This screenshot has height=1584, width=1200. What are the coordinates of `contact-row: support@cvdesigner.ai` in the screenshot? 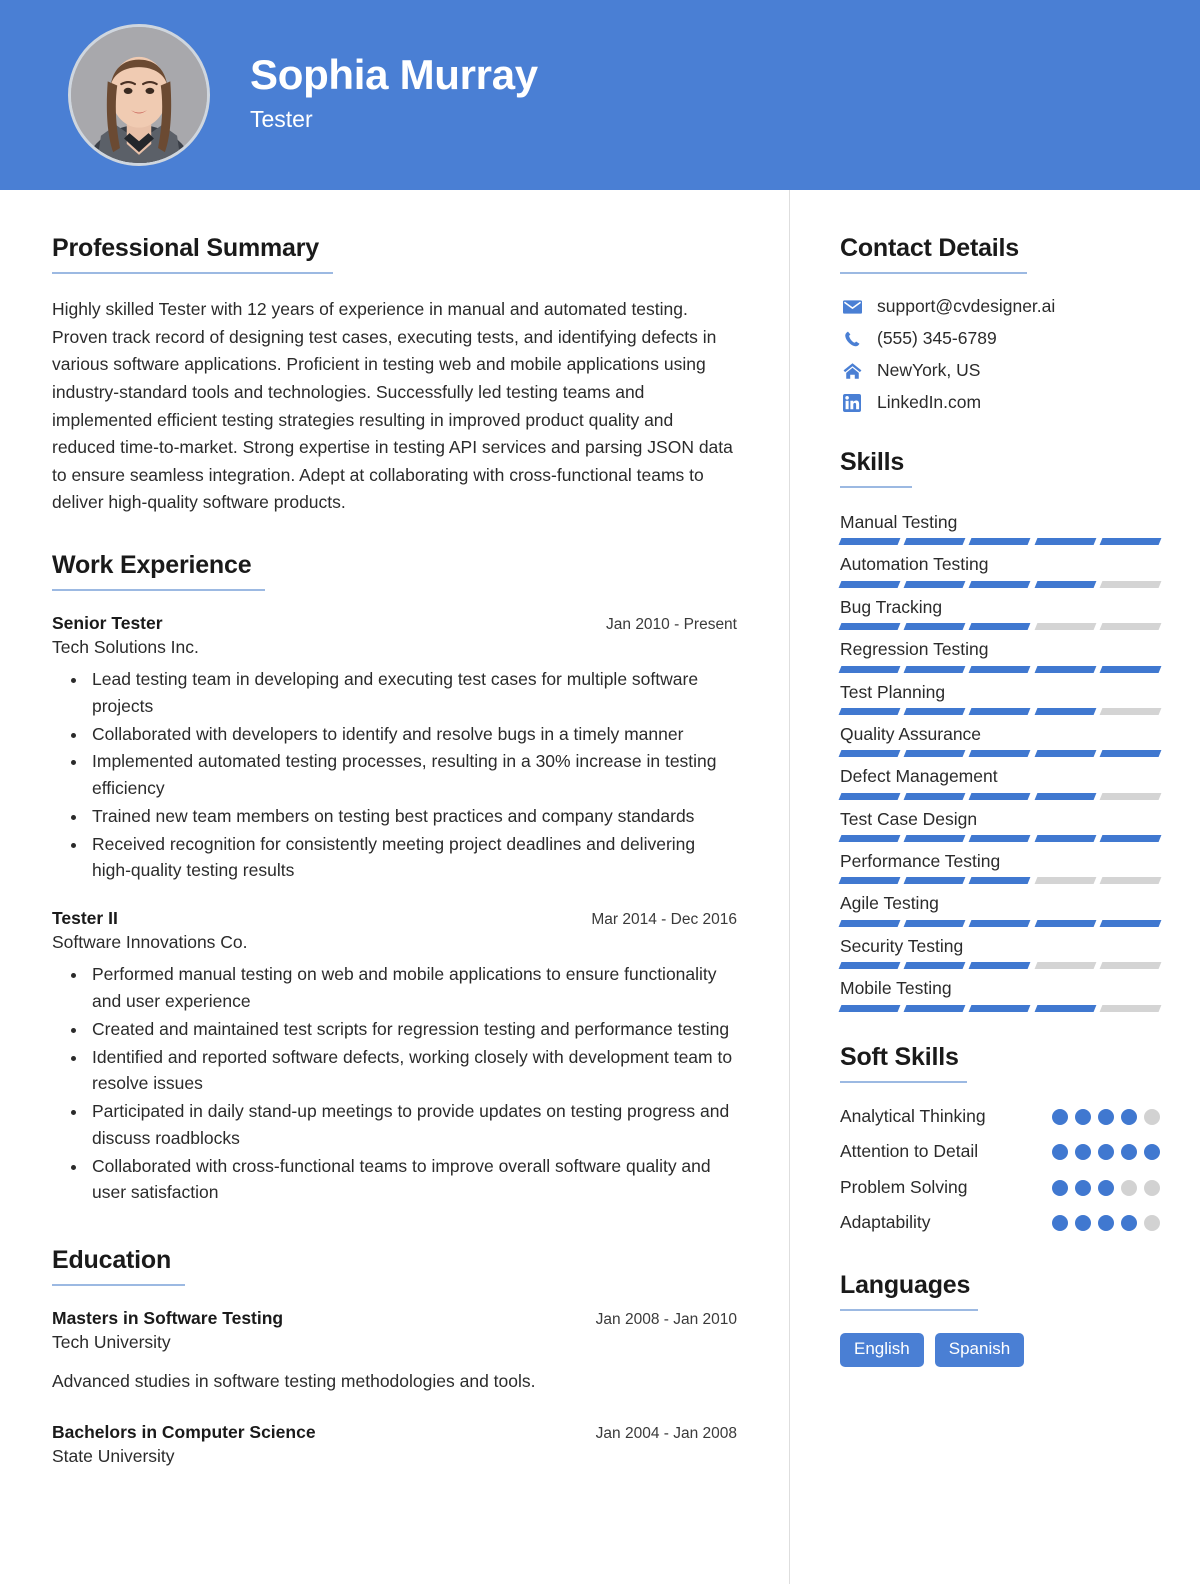 It's located at (1000, 306).